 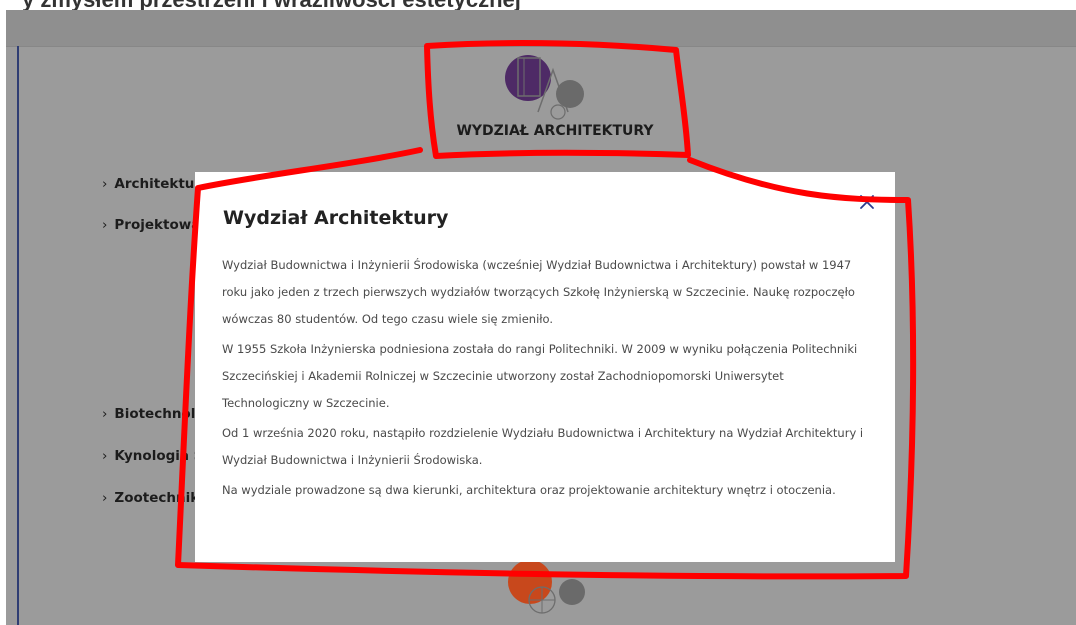 I want to click on menu-item-label: Kynologia S, so click(x=159, y=456).